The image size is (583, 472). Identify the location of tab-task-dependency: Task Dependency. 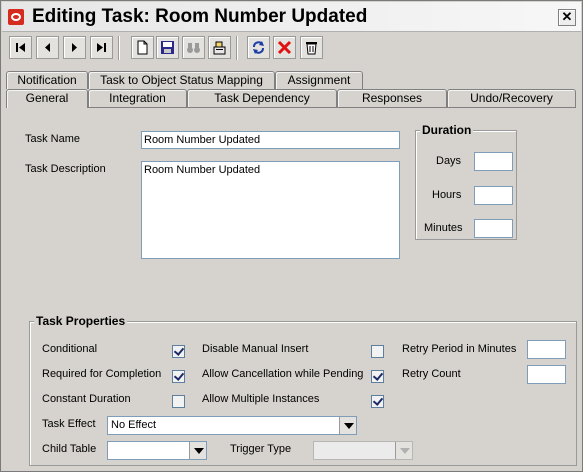
(262, 98).